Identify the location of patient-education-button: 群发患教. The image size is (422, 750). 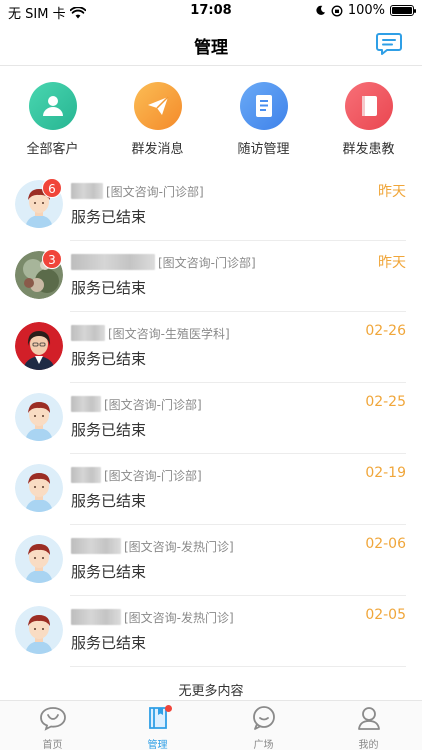
(368, 119).